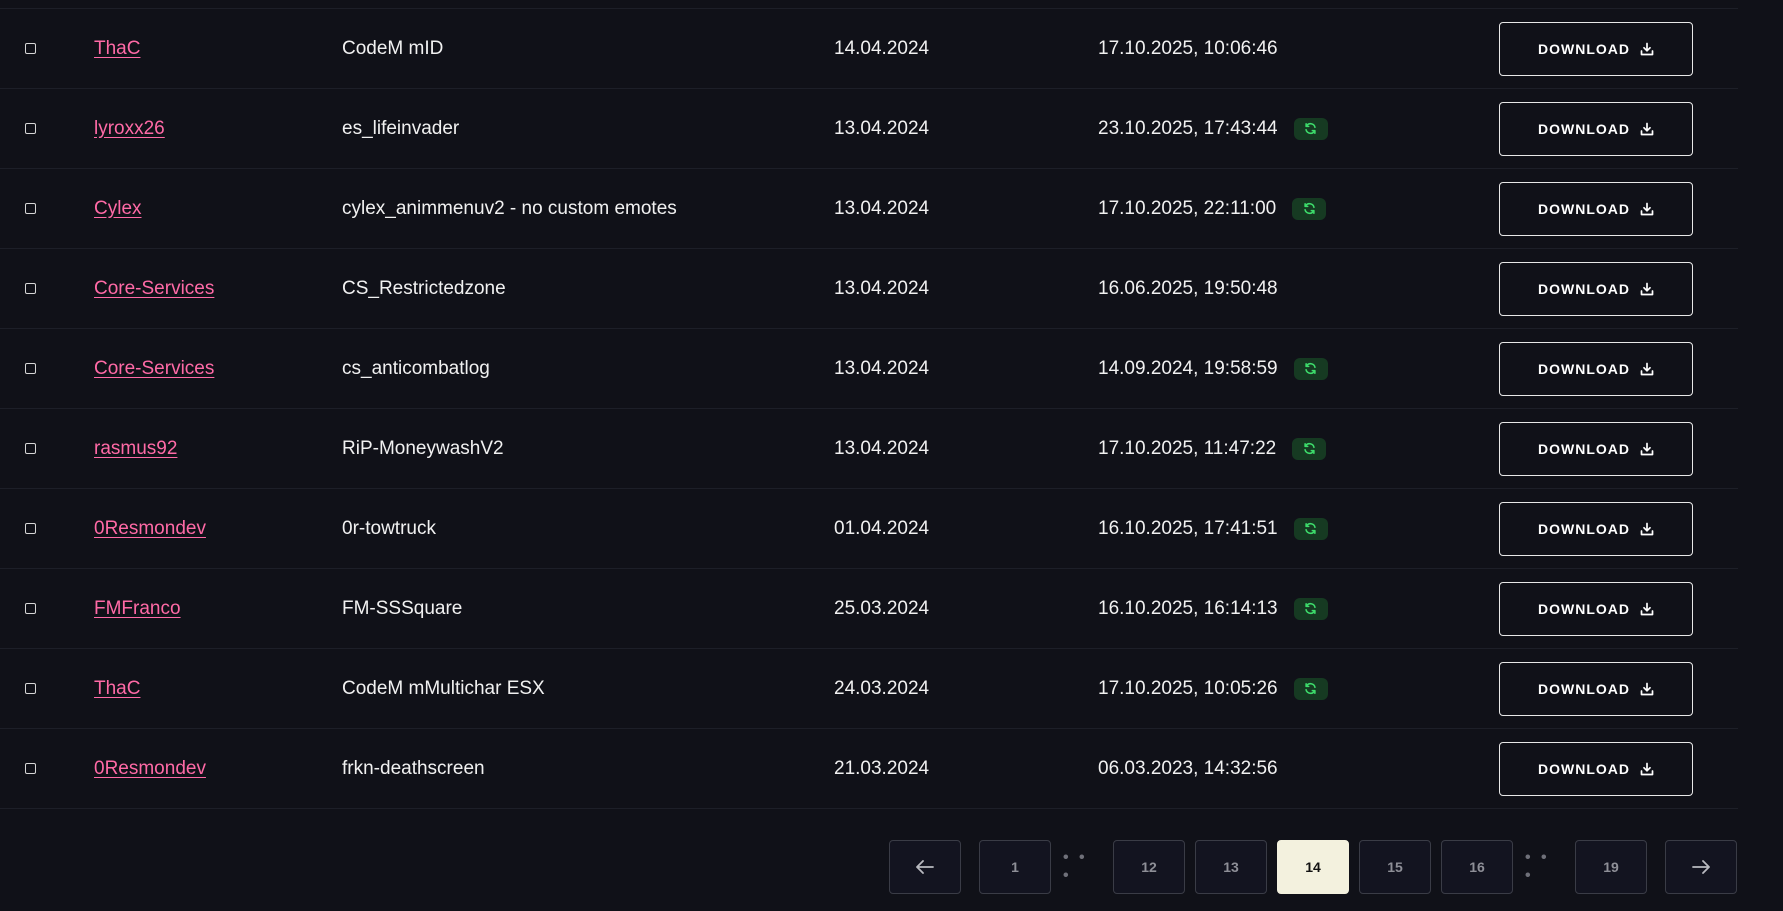 The image size is (1783, 911). Describe the element at coordinates (1701, 867) in the screenshot. I see `next-page-button` at that location.